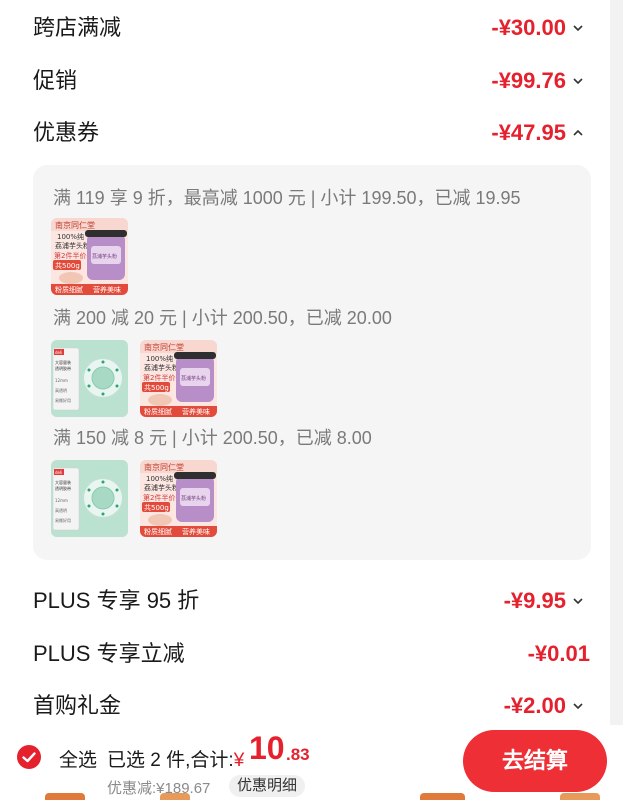 The width and height of the screenshot is (623, 800). Describe the element at coordinates (305, 601) in the screenshot. I see `row-plus-95: PLUS 专享 95 折 -¥9.95` at that location.